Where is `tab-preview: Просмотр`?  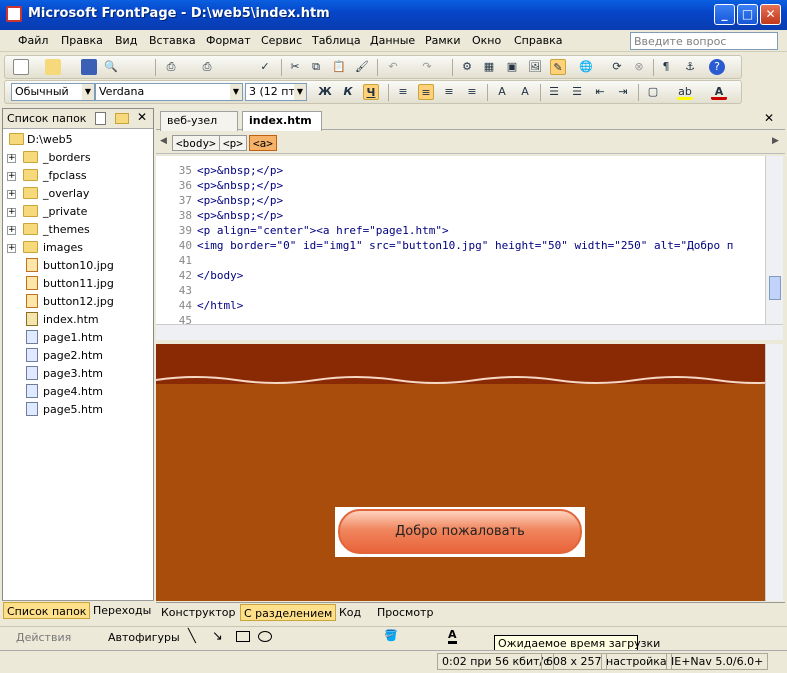 tab-preview: Просмотр is located at coordinates (405, 612).